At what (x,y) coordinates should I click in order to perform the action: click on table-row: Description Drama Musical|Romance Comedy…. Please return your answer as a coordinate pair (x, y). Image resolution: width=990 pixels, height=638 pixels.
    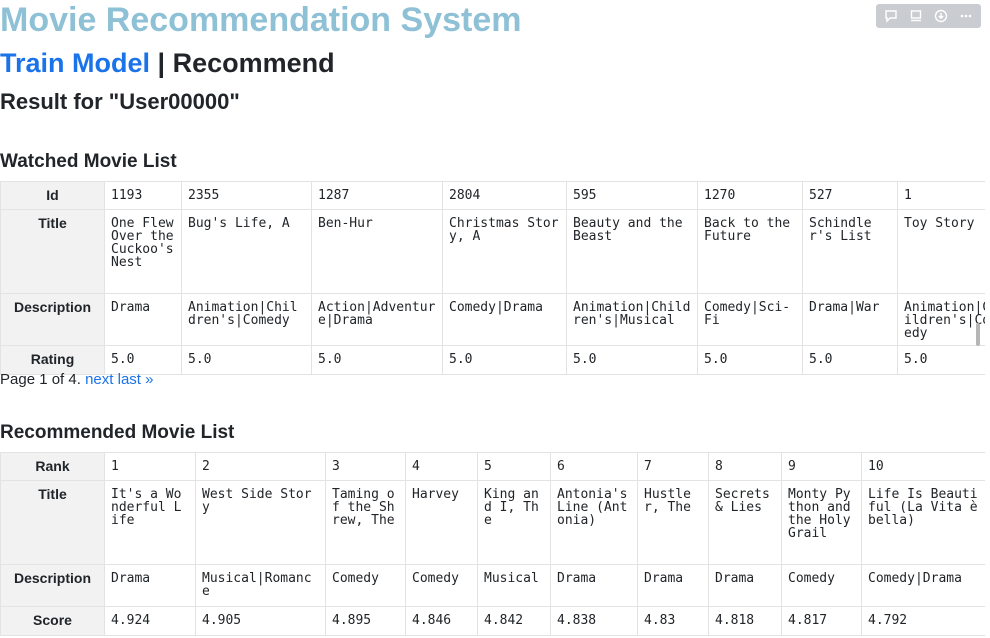
    Looking at the image, I should click on (492, 585).